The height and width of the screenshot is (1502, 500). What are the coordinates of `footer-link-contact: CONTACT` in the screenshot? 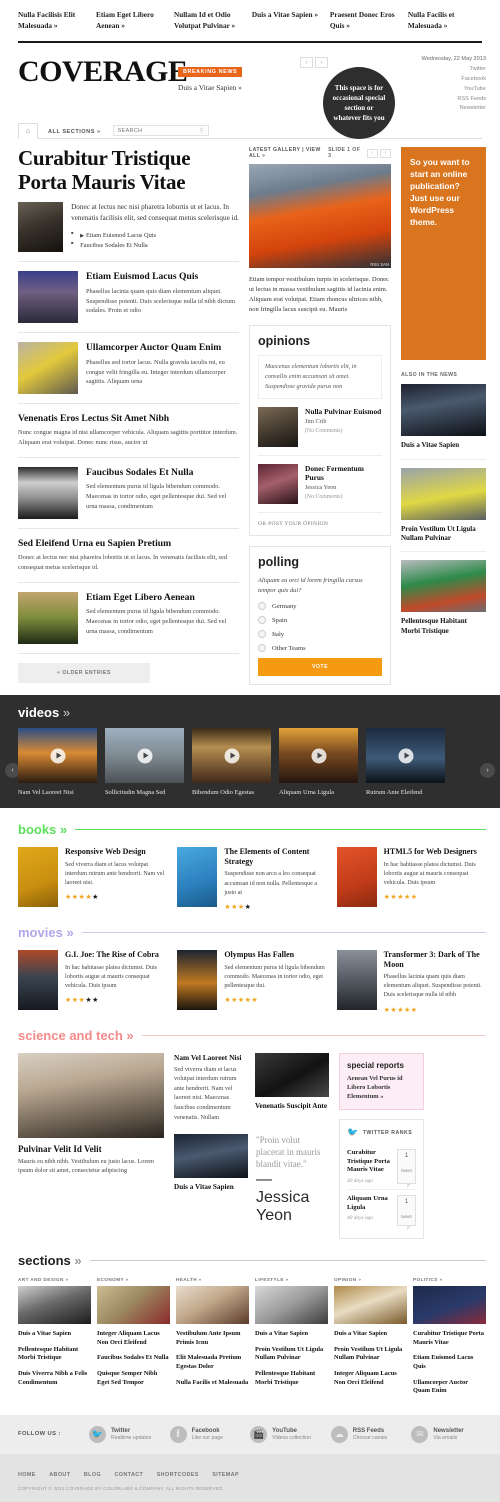 It's located at (128, 1475).